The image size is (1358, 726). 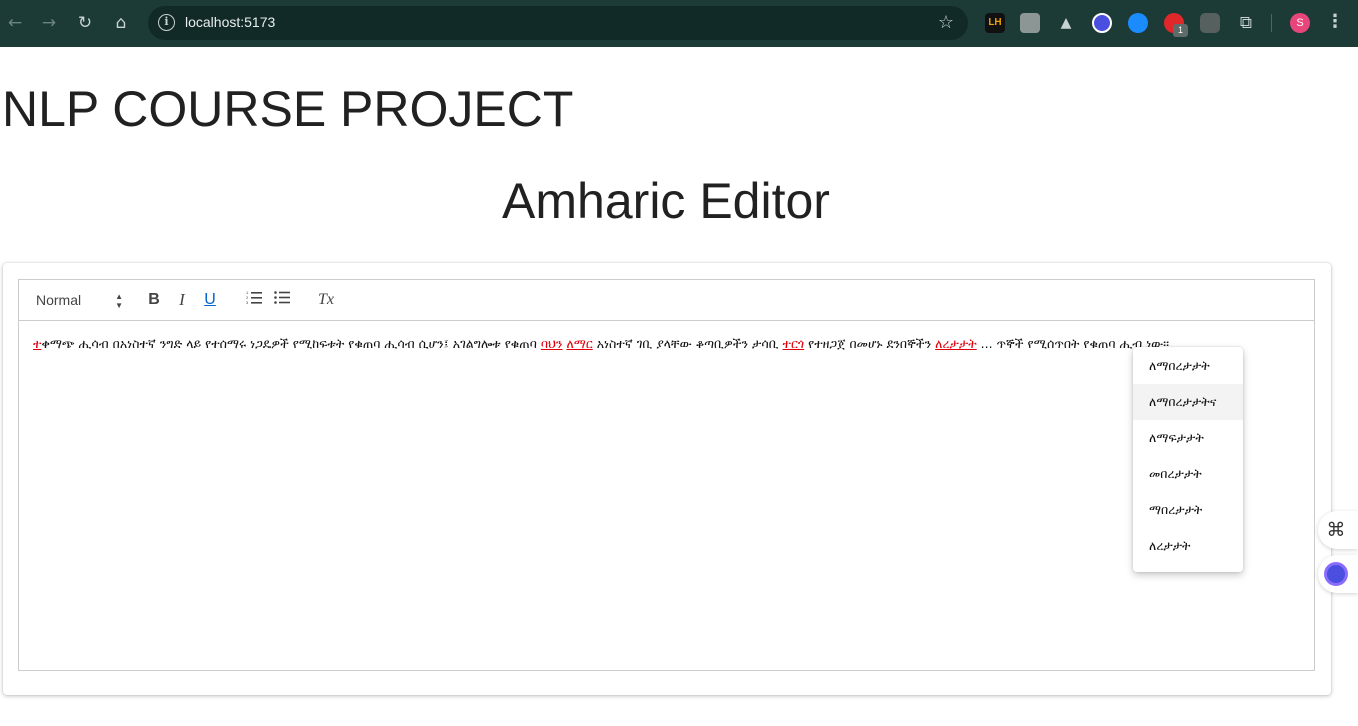 What do you see at coordinates (1102, 23) in the screenshot?
I see `bot-extension-icon` at bounding box center [1102, 23].